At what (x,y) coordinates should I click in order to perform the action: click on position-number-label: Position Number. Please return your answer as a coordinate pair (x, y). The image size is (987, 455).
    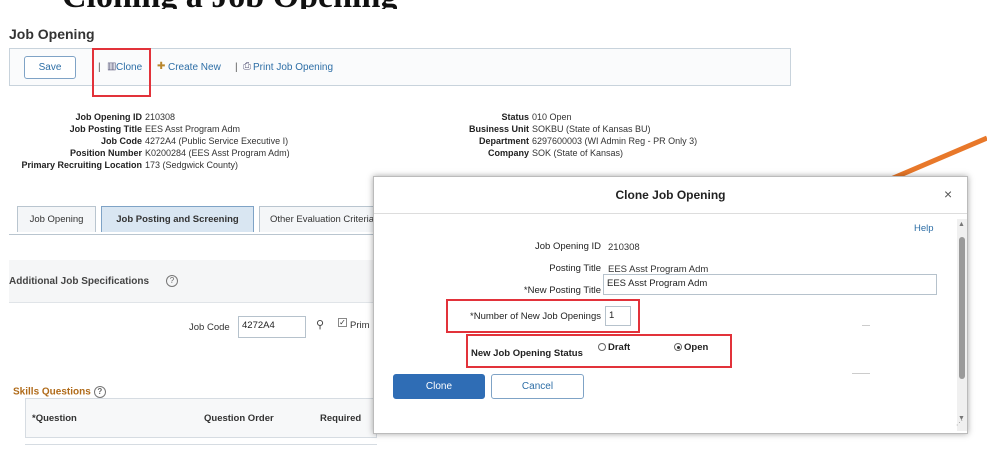
    Looking at the image, I should click on (105, 153).